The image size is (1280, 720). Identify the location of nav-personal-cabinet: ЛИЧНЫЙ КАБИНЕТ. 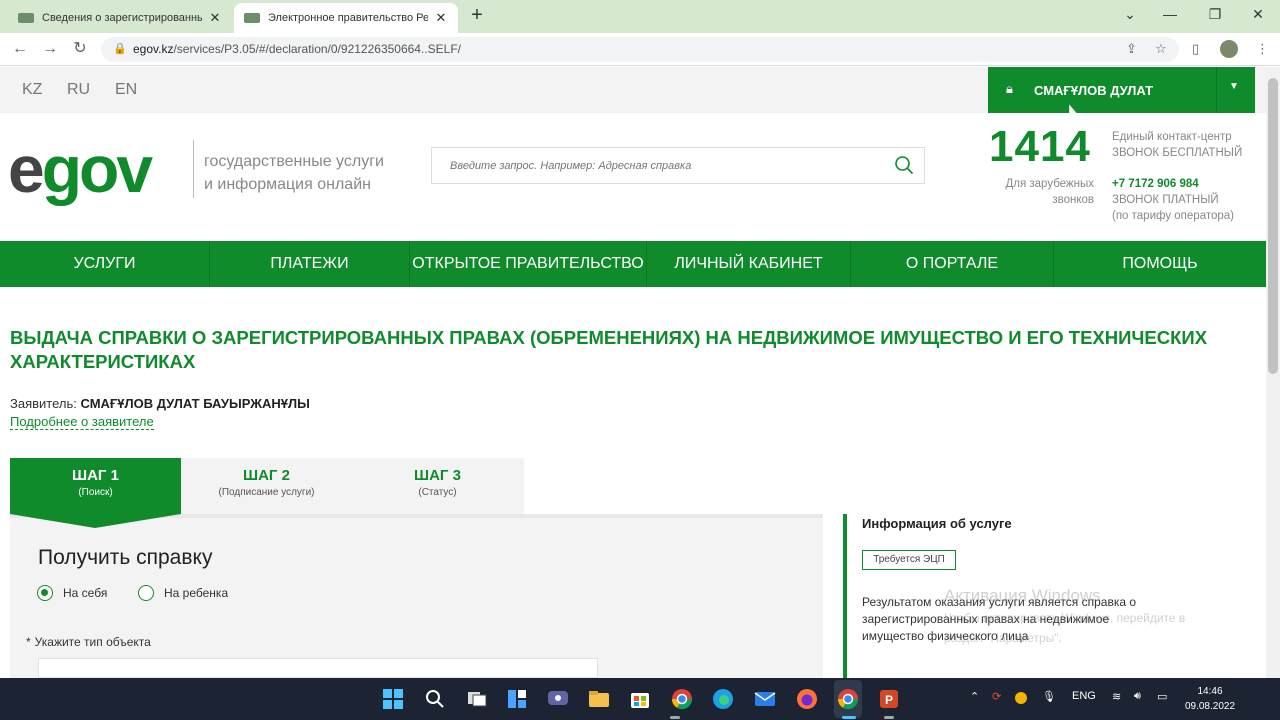
(749, 264).